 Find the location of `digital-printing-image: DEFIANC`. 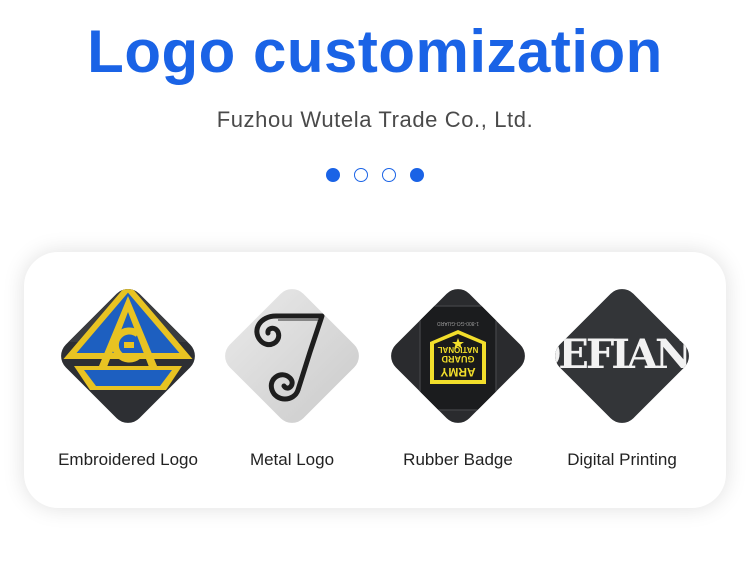

digital-printing-image: DEFIANC is located at coordinates (622, 356).